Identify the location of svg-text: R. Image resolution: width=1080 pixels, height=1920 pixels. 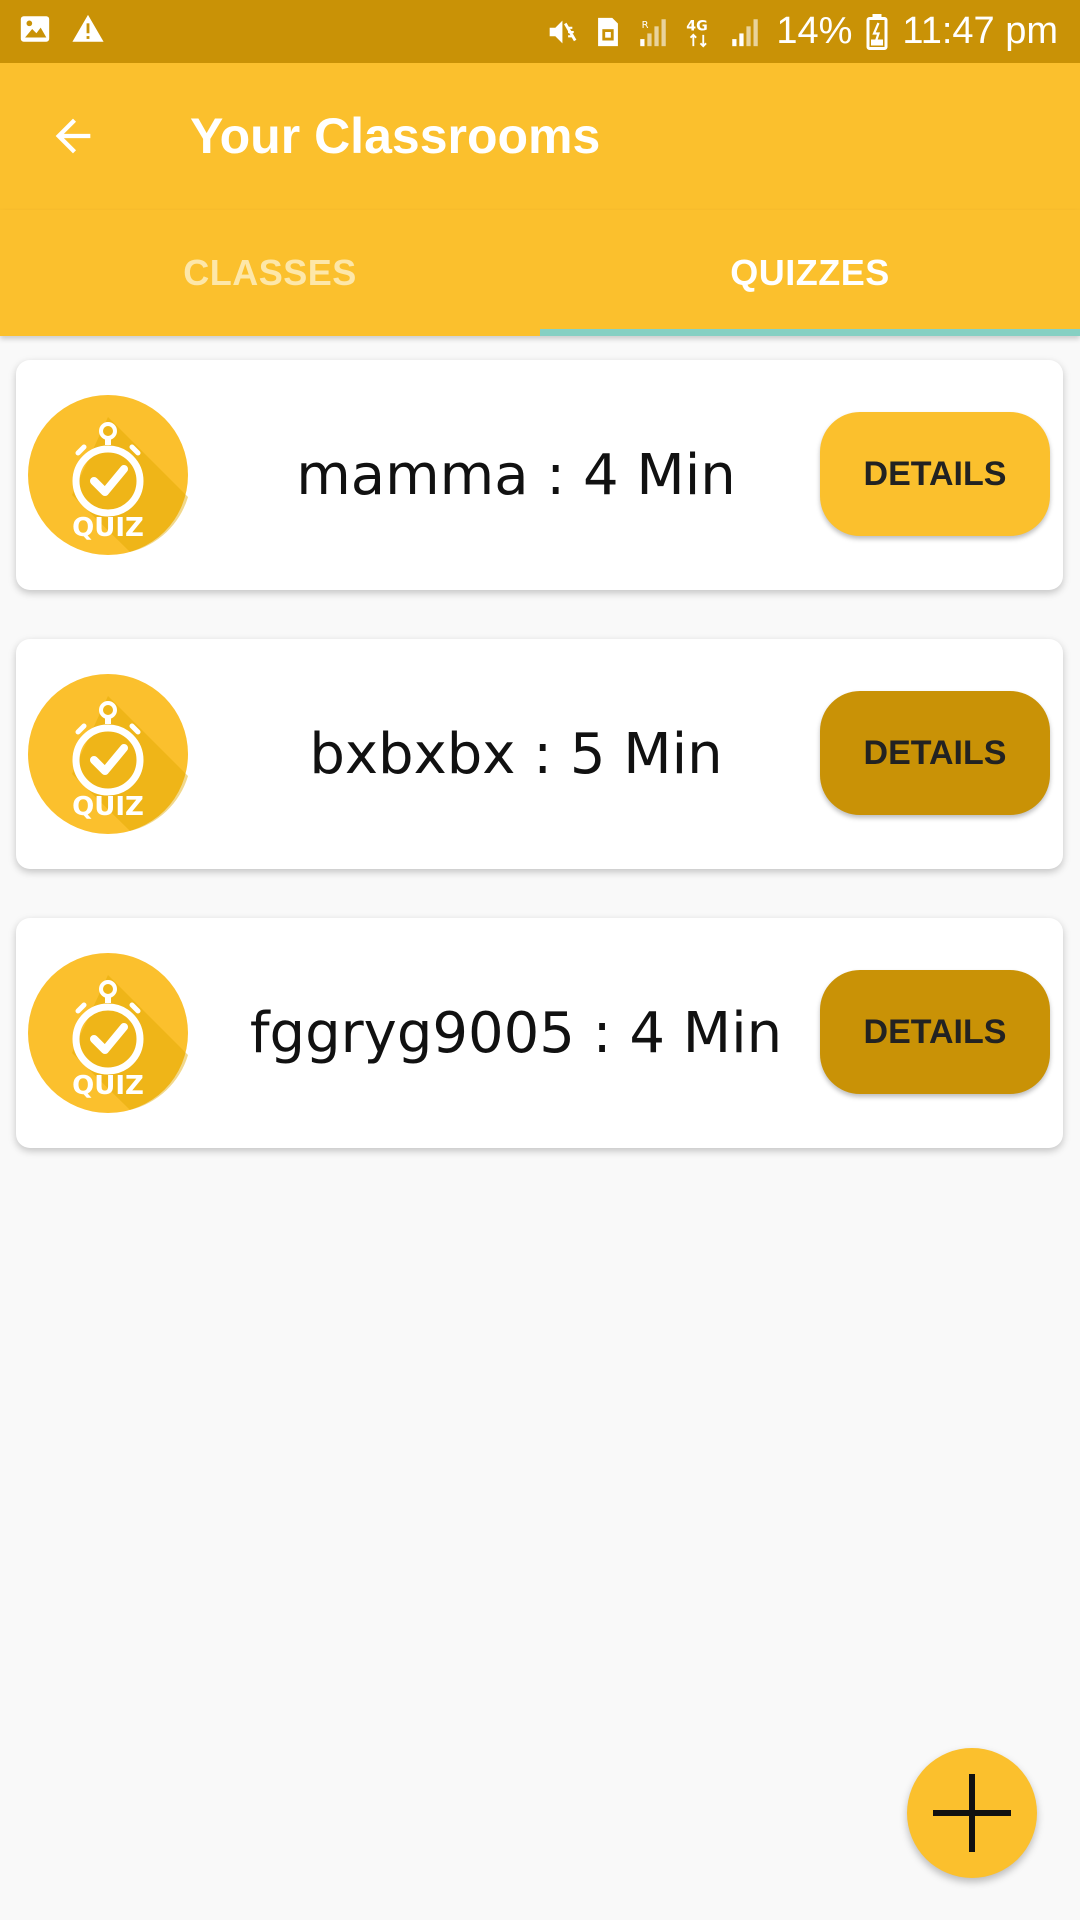
(645, 24).